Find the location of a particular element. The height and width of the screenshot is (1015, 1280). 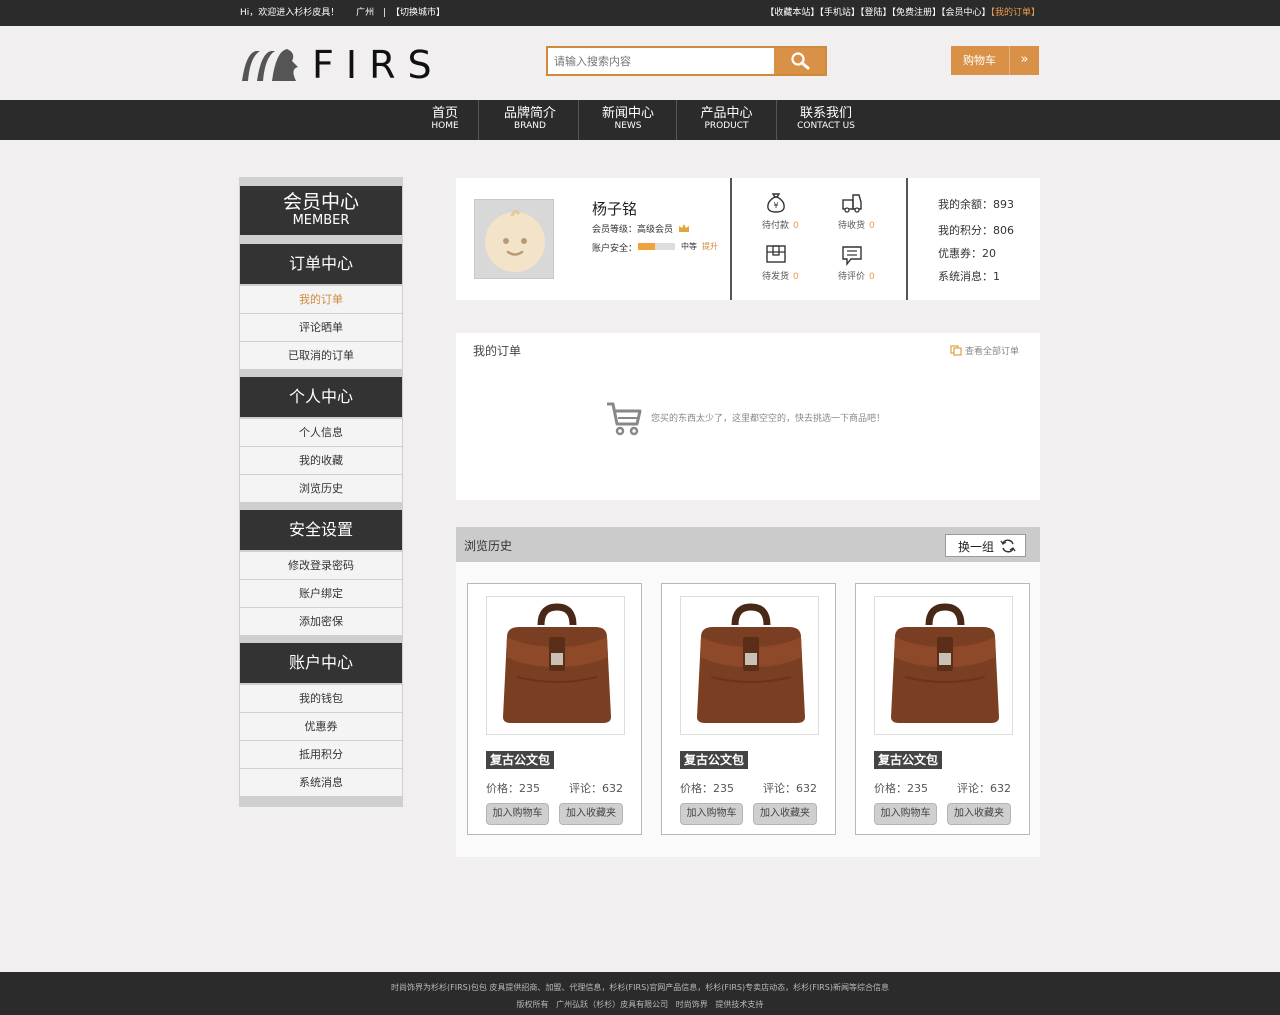

nav-item-home: 首页 HOME is located at coordinates (445, 120).